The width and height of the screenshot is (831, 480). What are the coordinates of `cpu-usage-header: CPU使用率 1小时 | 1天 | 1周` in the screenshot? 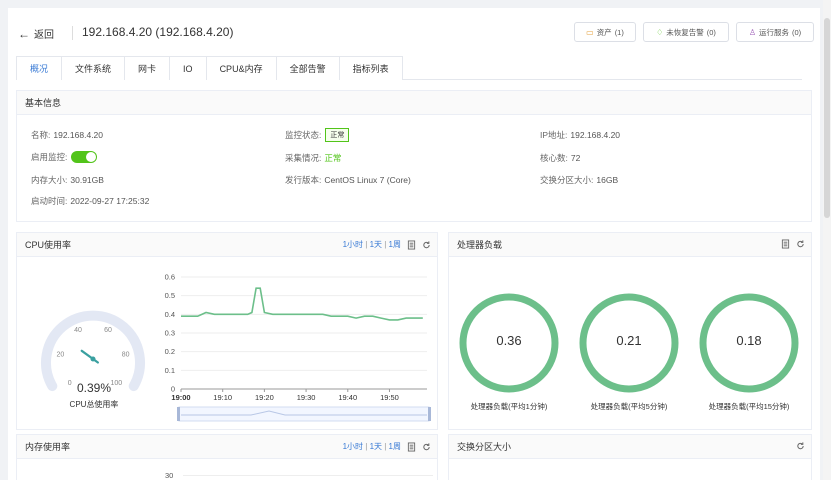 It's located at (227, 245).